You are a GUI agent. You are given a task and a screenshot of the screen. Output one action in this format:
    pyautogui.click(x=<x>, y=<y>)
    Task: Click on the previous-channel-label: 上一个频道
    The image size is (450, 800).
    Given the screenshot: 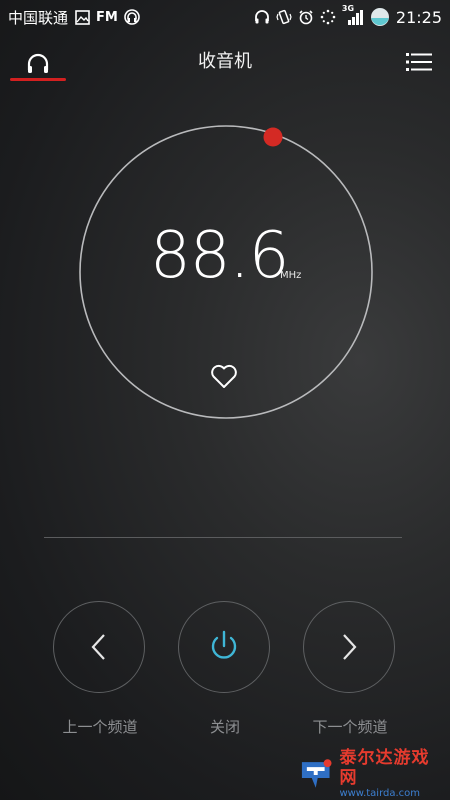 What is the action you would take?
    pyautogui.click(x=100, y=727)
    